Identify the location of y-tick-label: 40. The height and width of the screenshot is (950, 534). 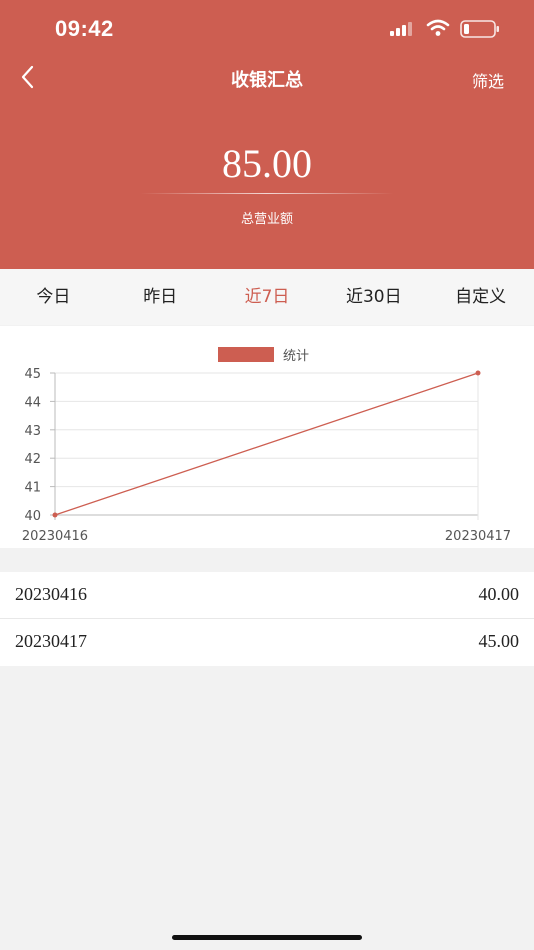
(32, 516).